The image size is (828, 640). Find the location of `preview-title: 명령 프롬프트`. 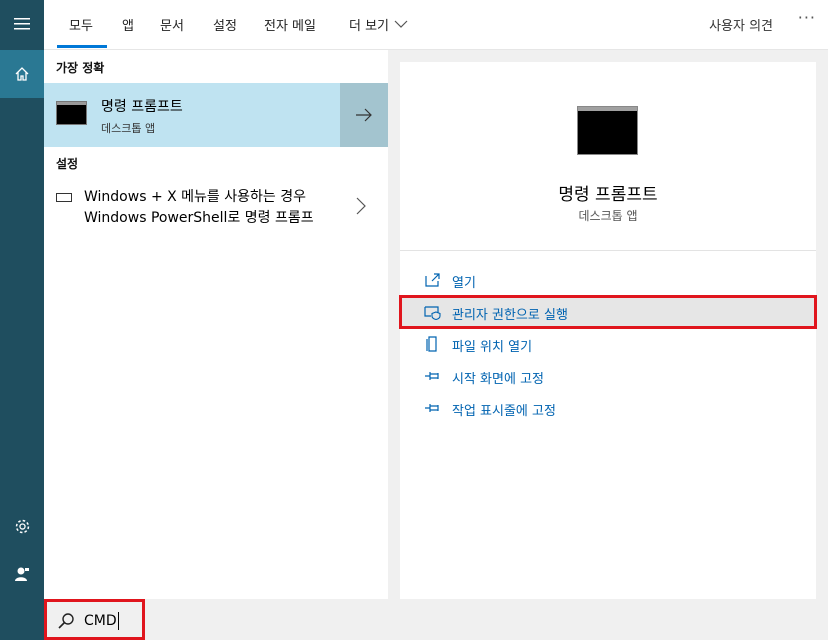

preview-title: 명령 프롬프트 is located at coordinates (608, 195).